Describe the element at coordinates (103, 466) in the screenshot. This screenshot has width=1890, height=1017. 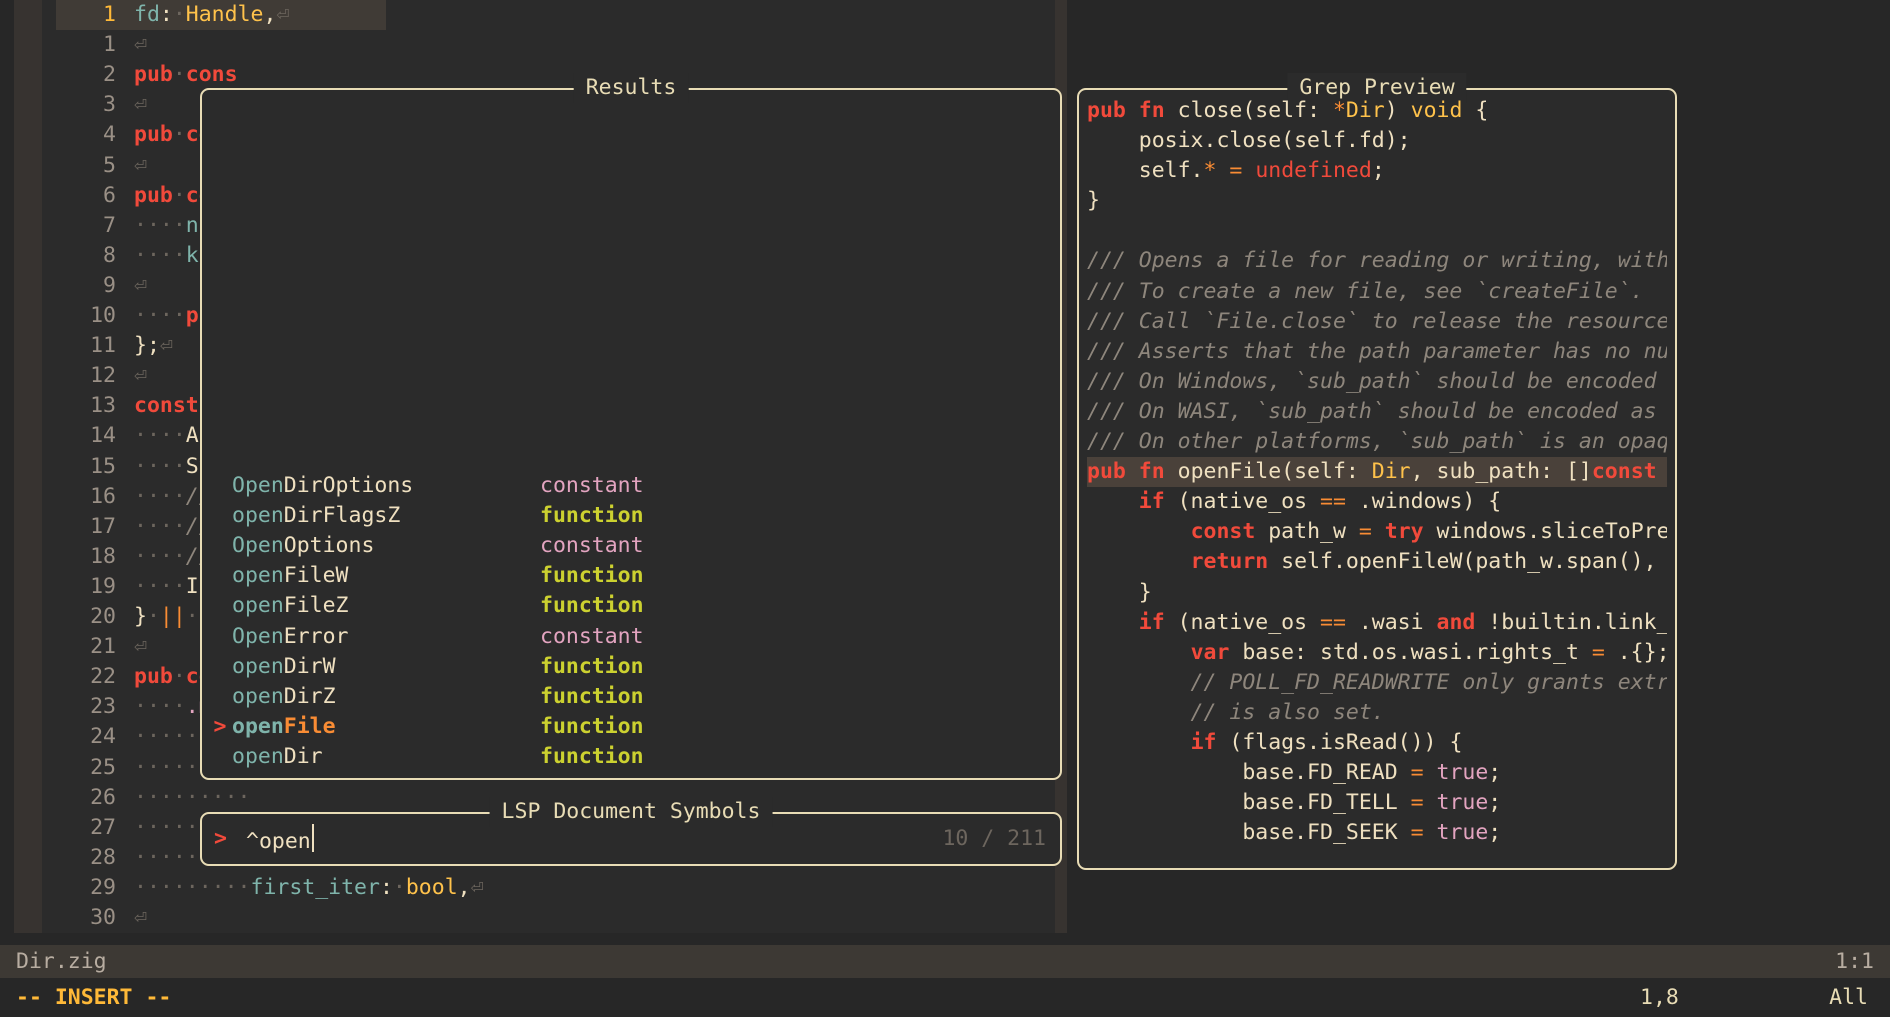
I see `line-number: 15` at that location.